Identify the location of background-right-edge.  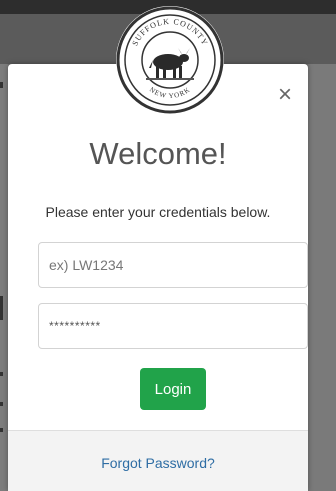
(322, 277).